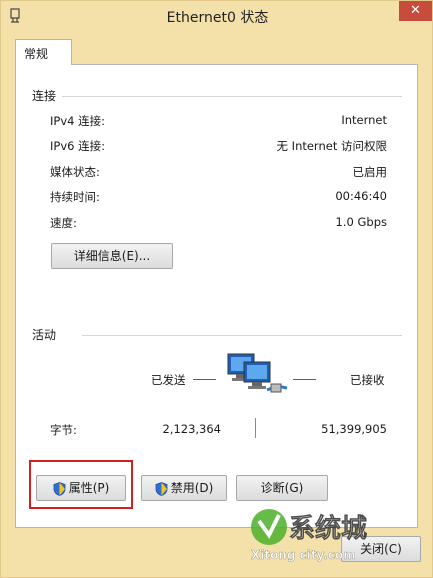 This screenshot has height=578, width=433. Describe the element at coordinates (257, 373) in the screenshot. I see `network-activity-icon` at that location.